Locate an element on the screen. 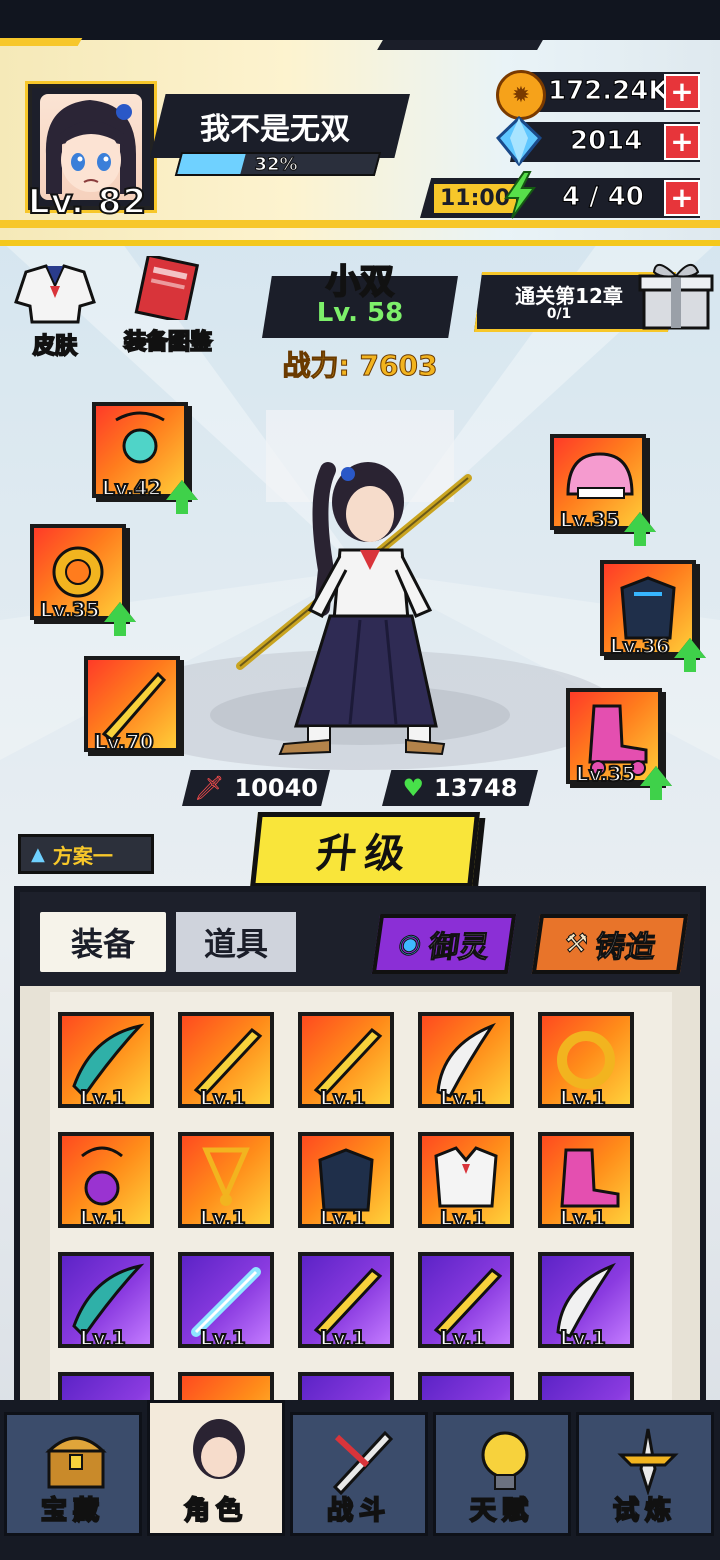 Image resolution: width=720 pixels, height=1560 pixels. equipped-slot-sword: Lv.70 is located at coordinates (132, 705).